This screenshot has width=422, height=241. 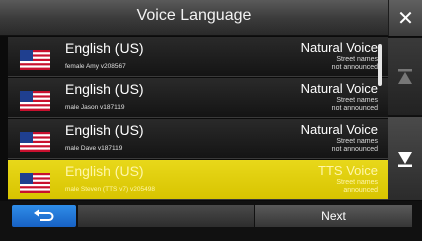 What do you see at coordinates (110, 189) in the screenshot?
I see `voice-detail: male Steven (TTS v7) v205498` at bounding box center [110, 189].